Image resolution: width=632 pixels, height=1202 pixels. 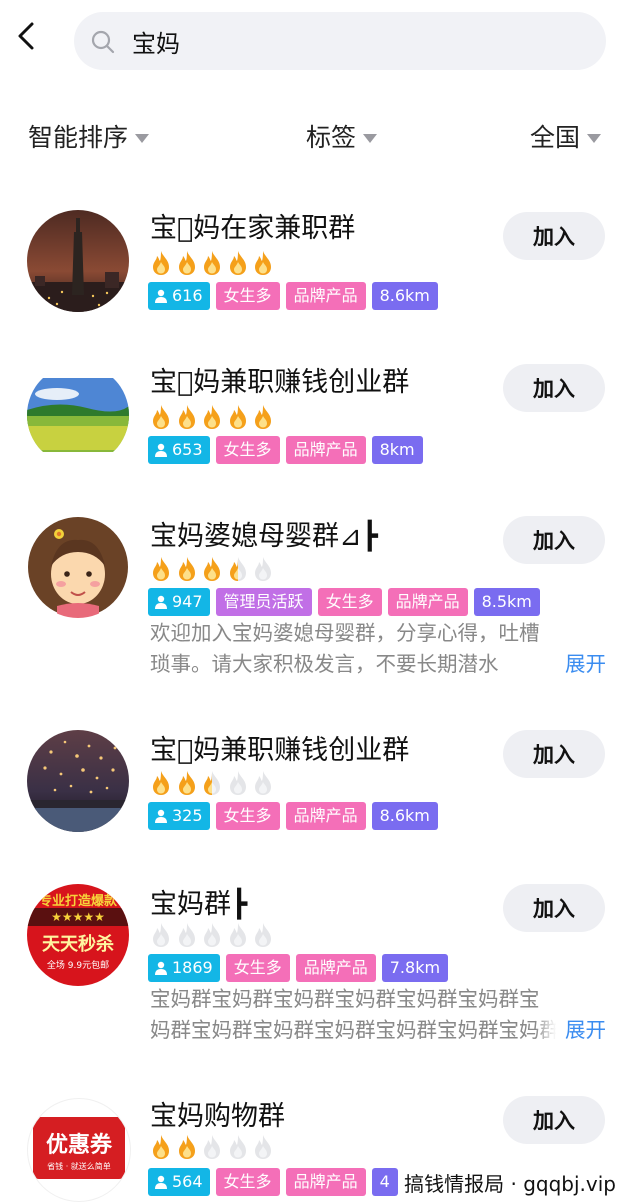 I want to click on search-input, so click(x=352, y=41).